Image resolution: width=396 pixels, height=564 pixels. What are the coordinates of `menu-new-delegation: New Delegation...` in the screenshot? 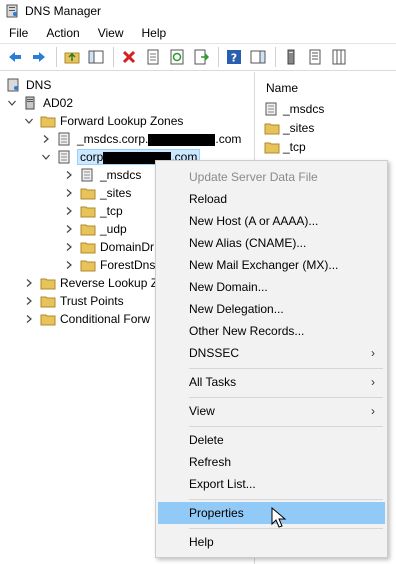 It's located at (271, 309).